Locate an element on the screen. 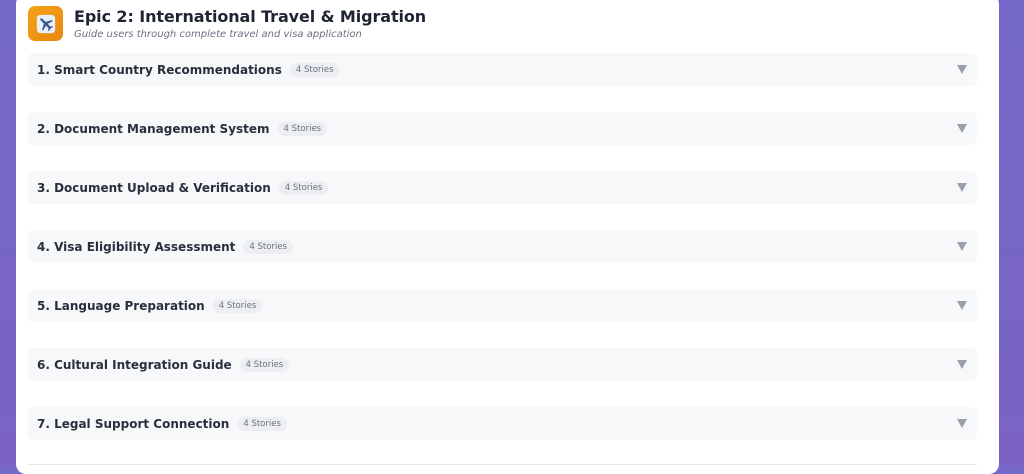 Image resolution: width=1024 pixels, height=474 pixels. feature-row-7: 7. Legal Support Connection 4 Stories is located at coordinates (502, 423).